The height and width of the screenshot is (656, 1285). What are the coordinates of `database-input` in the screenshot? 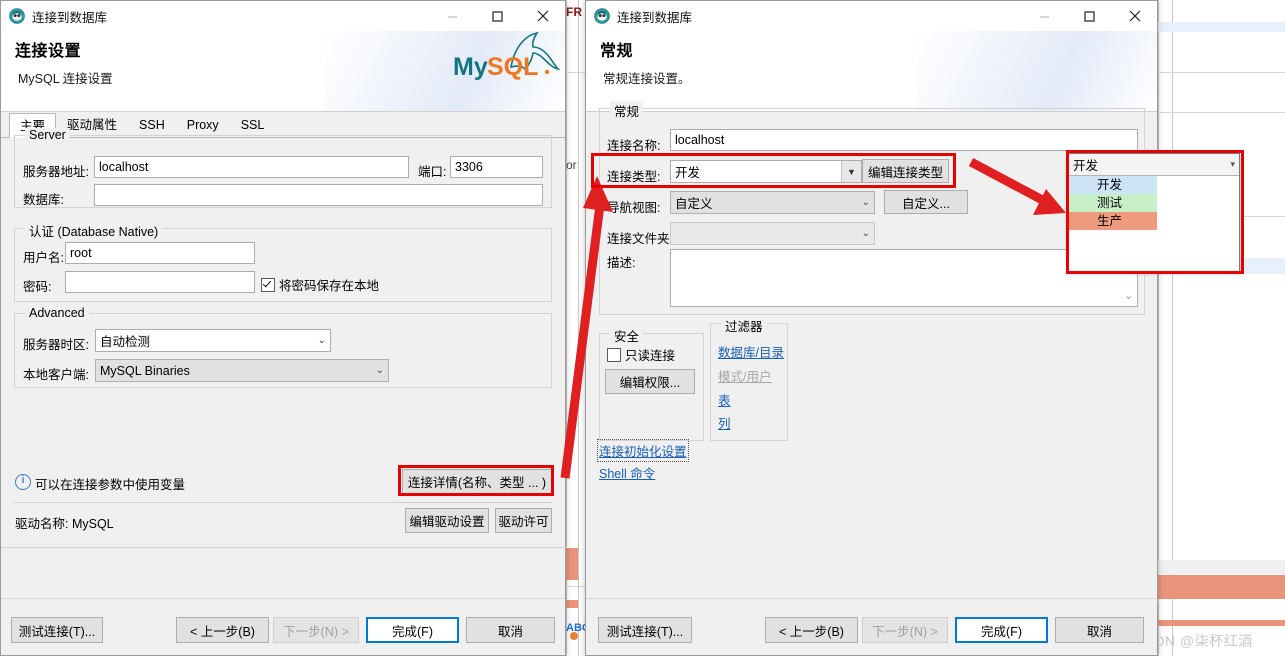 It's located at (318, 195).